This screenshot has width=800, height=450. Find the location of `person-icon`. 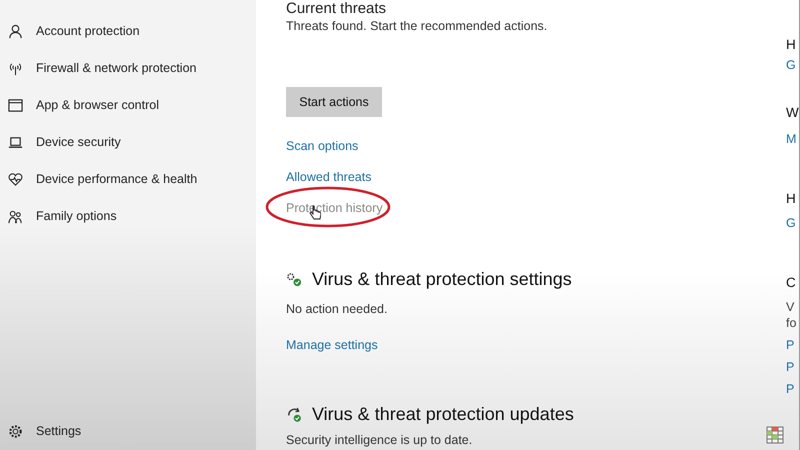

person-icon is located at coordinates (15, 31).